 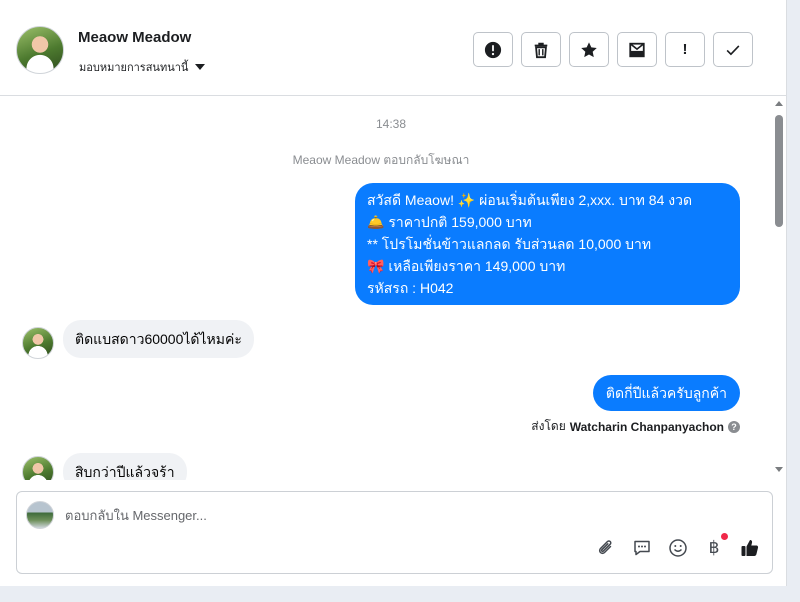 What do you see at coordinates (449, 222) in the screenshot?
I see `ad-line-2: 🛎️ ราคาปกติ 159,000 บาท` at bounding box center [449, 222].